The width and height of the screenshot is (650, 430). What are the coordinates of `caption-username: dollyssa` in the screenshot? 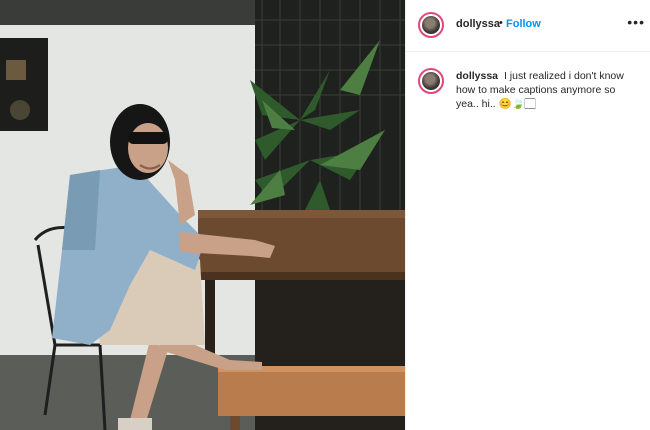 It's located at (477, 76).